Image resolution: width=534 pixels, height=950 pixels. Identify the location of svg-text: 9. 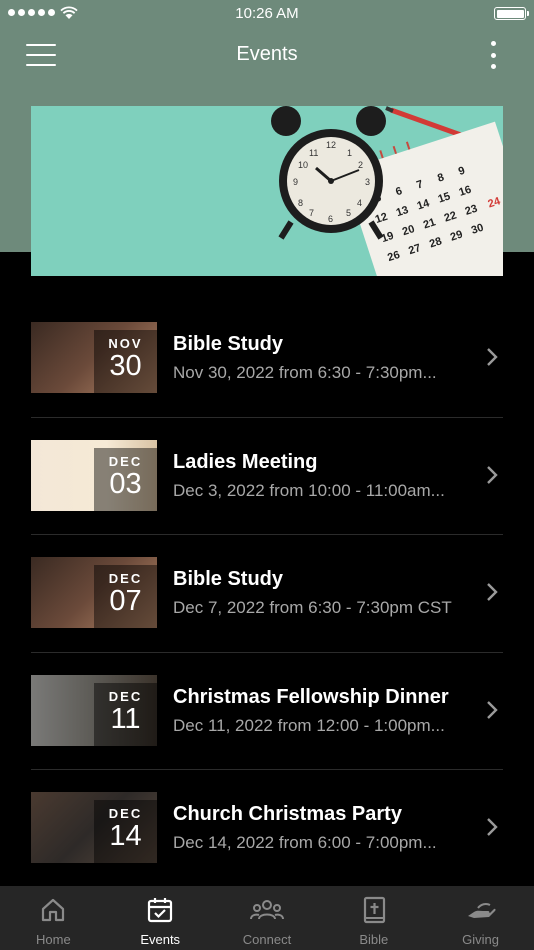
(295, 182).